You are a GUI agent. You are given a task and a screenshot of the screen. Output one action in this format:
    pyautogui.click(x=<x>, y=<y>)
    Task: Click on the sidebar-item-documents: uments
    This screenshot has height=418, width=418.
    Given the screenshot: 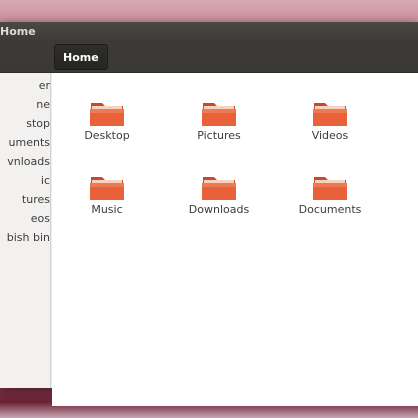 What is the action you would take?
    pyautogui.click(x=29, y=143)
    